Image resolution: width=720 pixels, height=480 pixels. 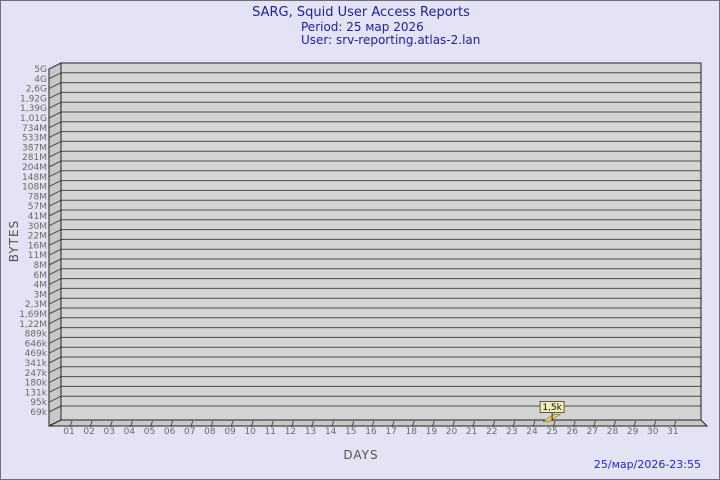 What do you see at coordinates (491, 432) in the screenshot?
I see `x-tick-label: 22` at bounding box center [491, 432].